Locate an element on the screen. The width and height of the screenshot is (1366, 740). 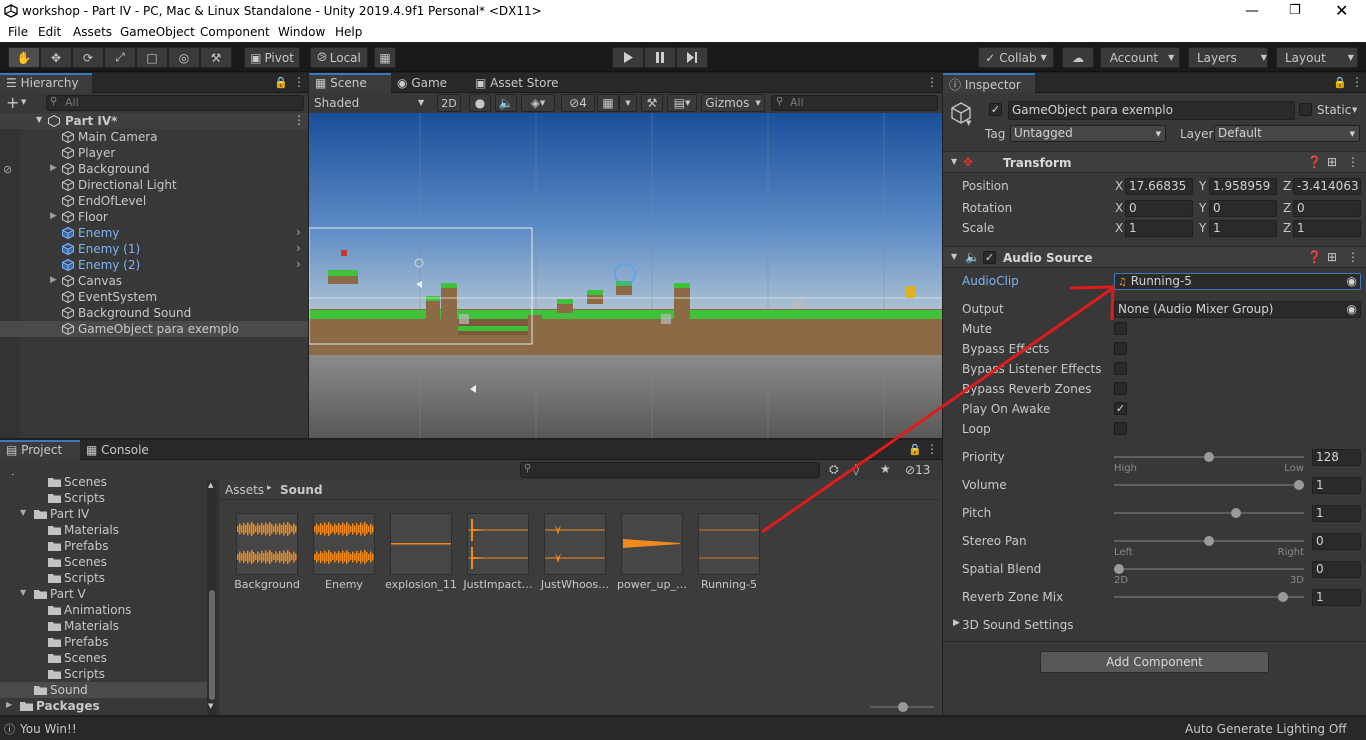
minimize-icon: — is located at coordinates (1252, 11).